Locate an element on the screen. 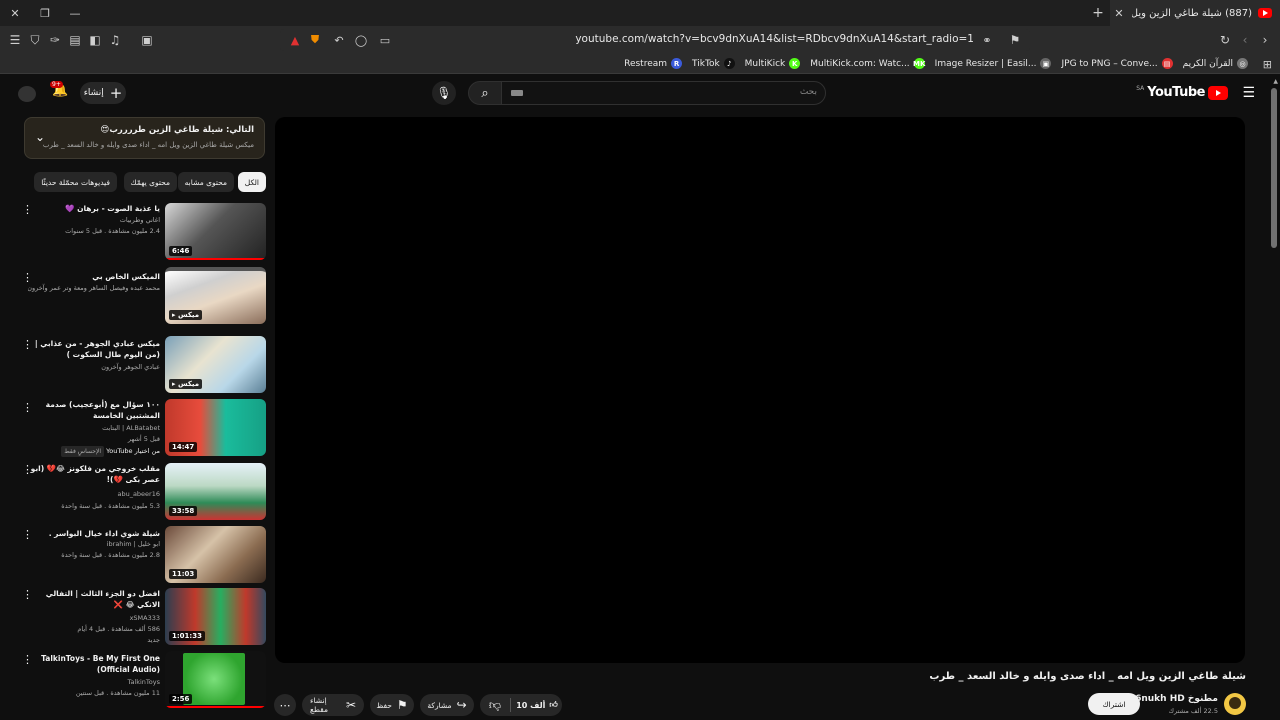 Image resolution: width=1280 pixels, height=720 pixels. bookmark-item: JPG to PNG – Conve... ▤ is located at coordinates (1117, 63).